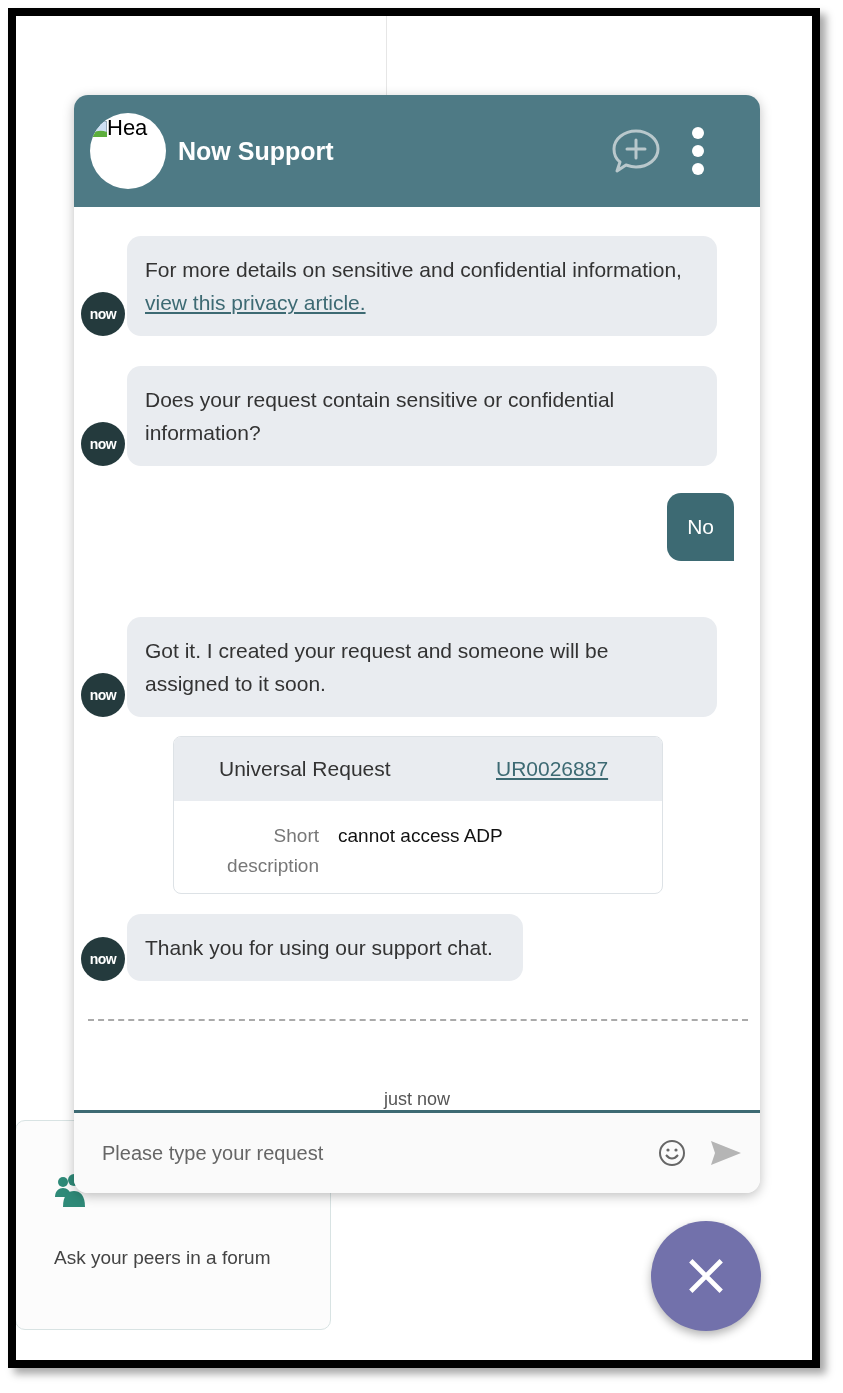  What do you see at coordinates (163, 1258) in the screenshot?
I see `card-subtitle: Ask your peers in a forum` at bounding box center [163, 1258].